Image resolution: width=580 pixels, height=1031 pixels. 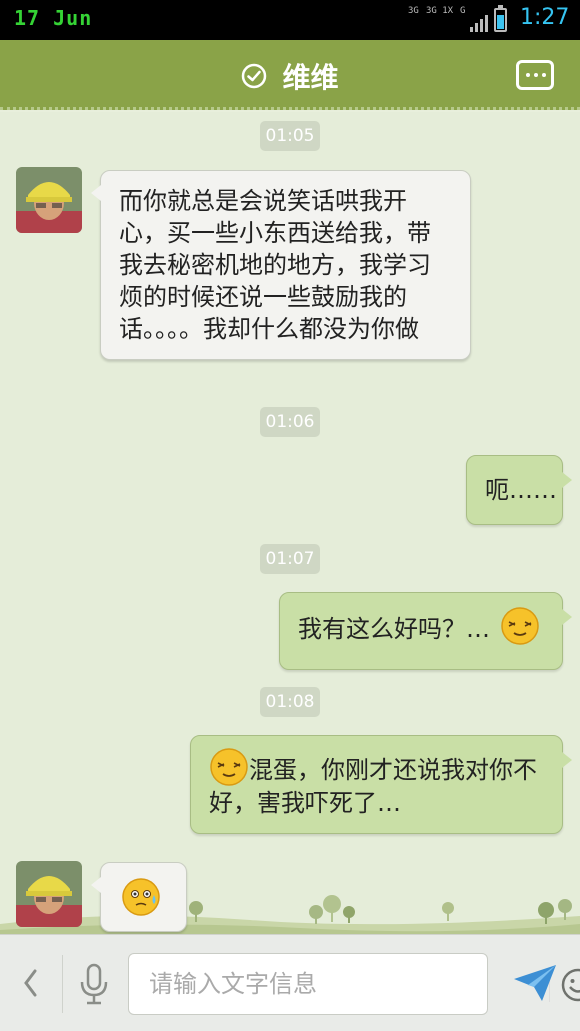 What do you see at coordinates (310, 77) in the screenshot?
I see `contact-name: 维维` at bounding box center [310, 77].